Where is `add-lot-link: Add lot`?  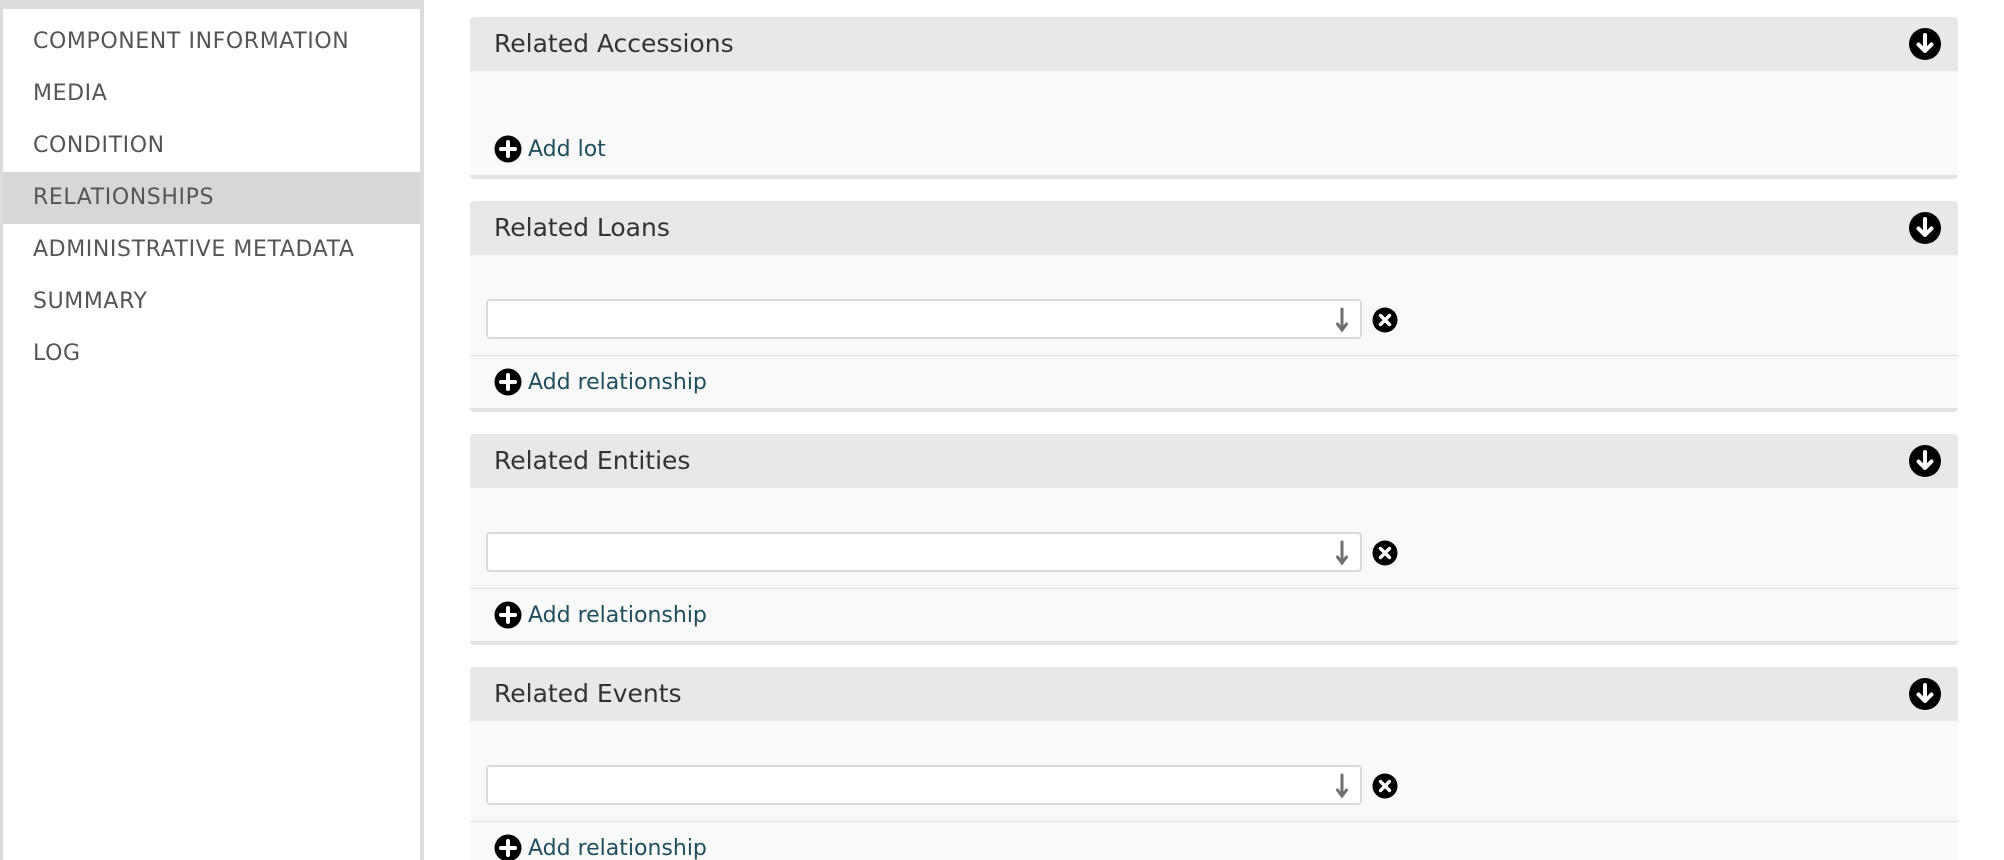 add-lot-link: Add lot is located at coordinates (550, 149).